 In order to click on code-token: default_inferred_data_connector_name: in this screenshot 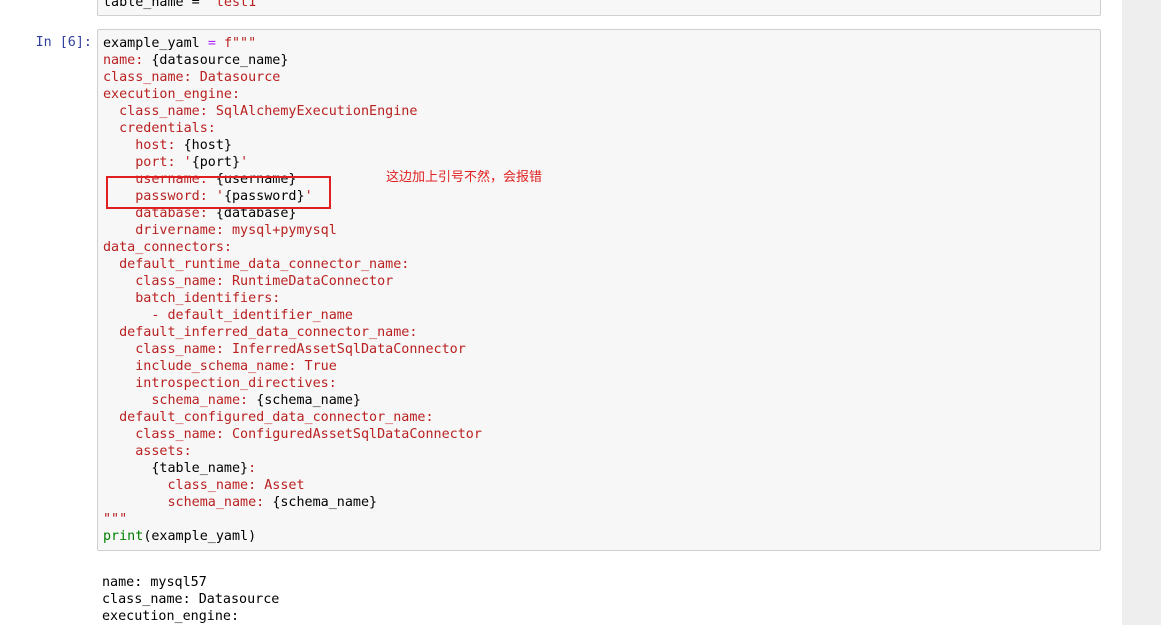, I will do `click(260, 332)`.